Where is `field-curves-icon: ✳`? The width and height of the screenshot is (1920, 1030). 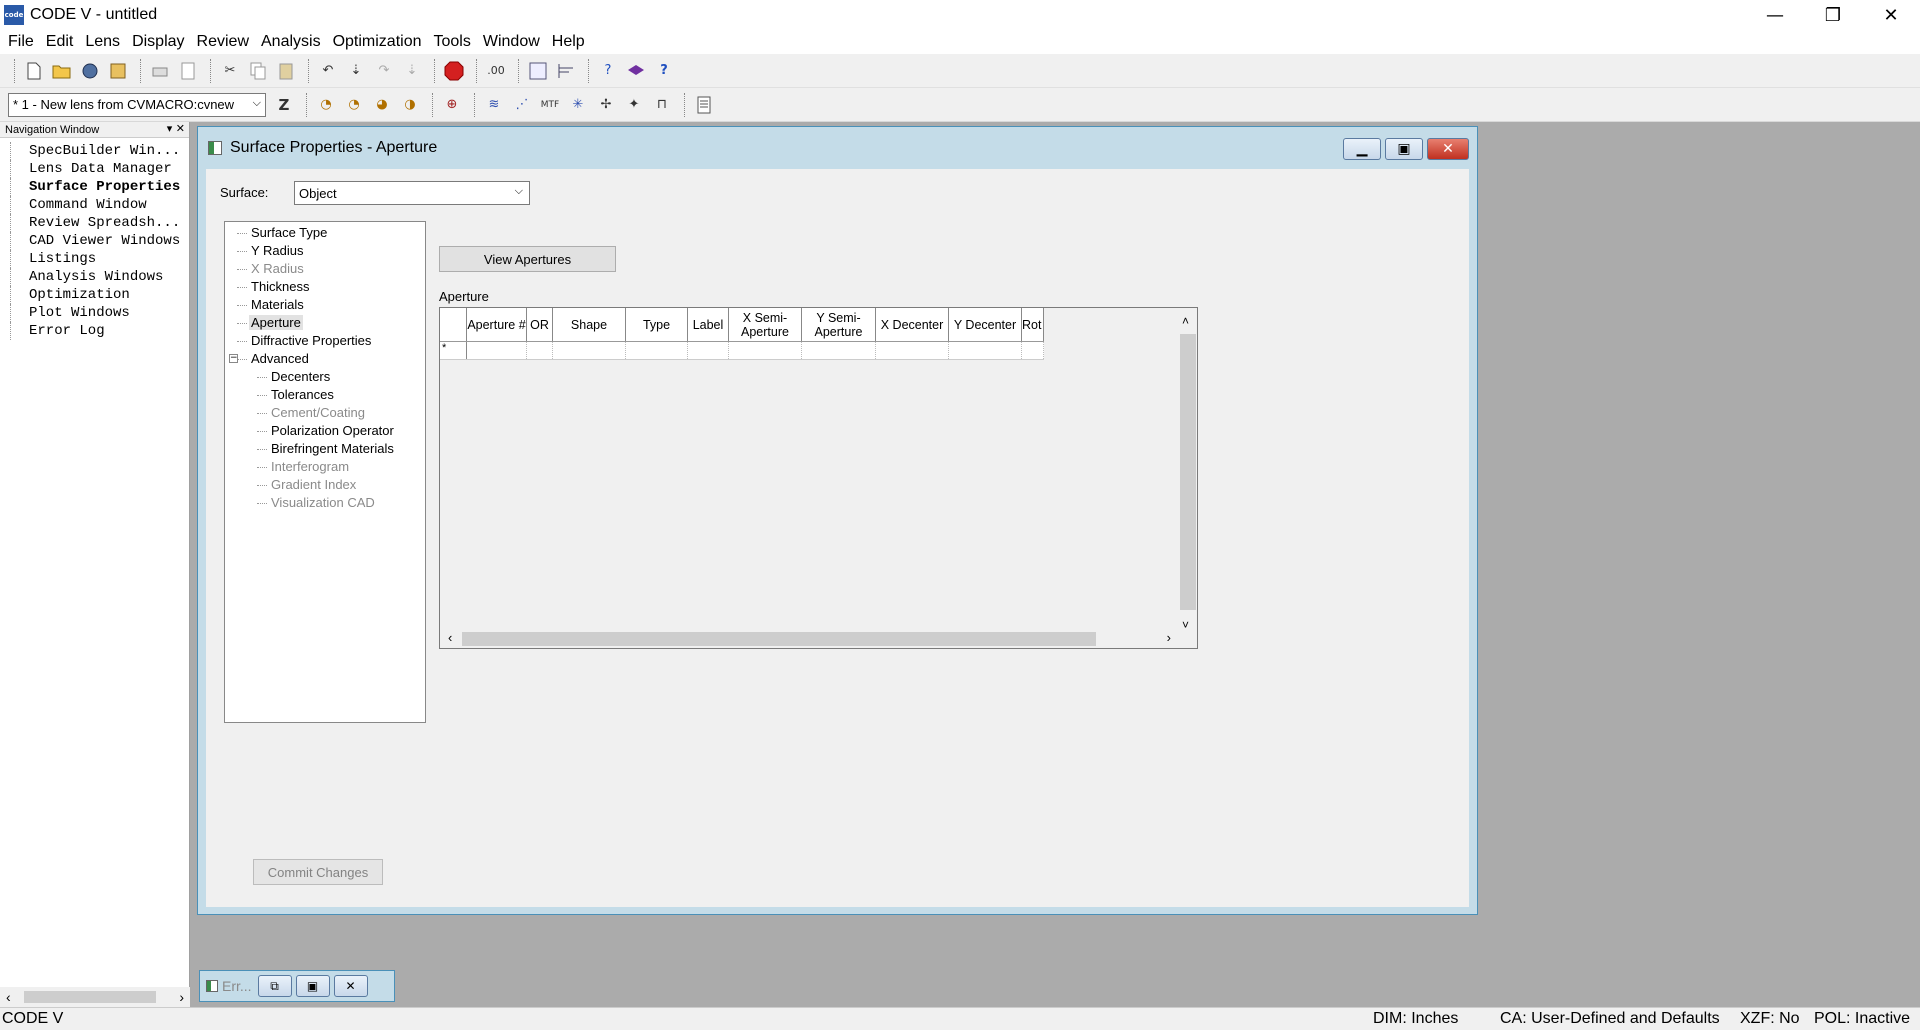
field-curves-icon: ✳ is located at coordinates (578, 105).